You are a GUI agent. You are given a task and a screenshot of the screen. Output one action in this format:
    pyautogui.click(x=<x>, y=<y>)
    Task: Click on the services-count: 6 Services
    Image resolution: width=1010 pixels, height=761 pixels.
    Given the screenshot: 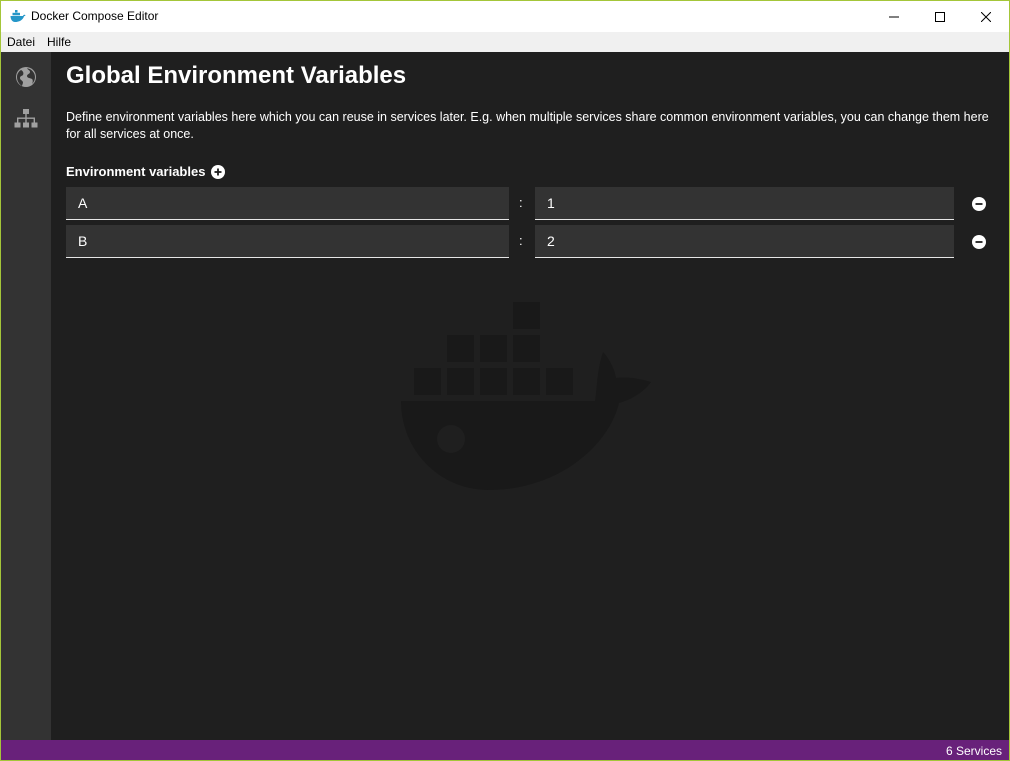 What is the action you would take?
    pyautogui.click(x=973, y=751)
    